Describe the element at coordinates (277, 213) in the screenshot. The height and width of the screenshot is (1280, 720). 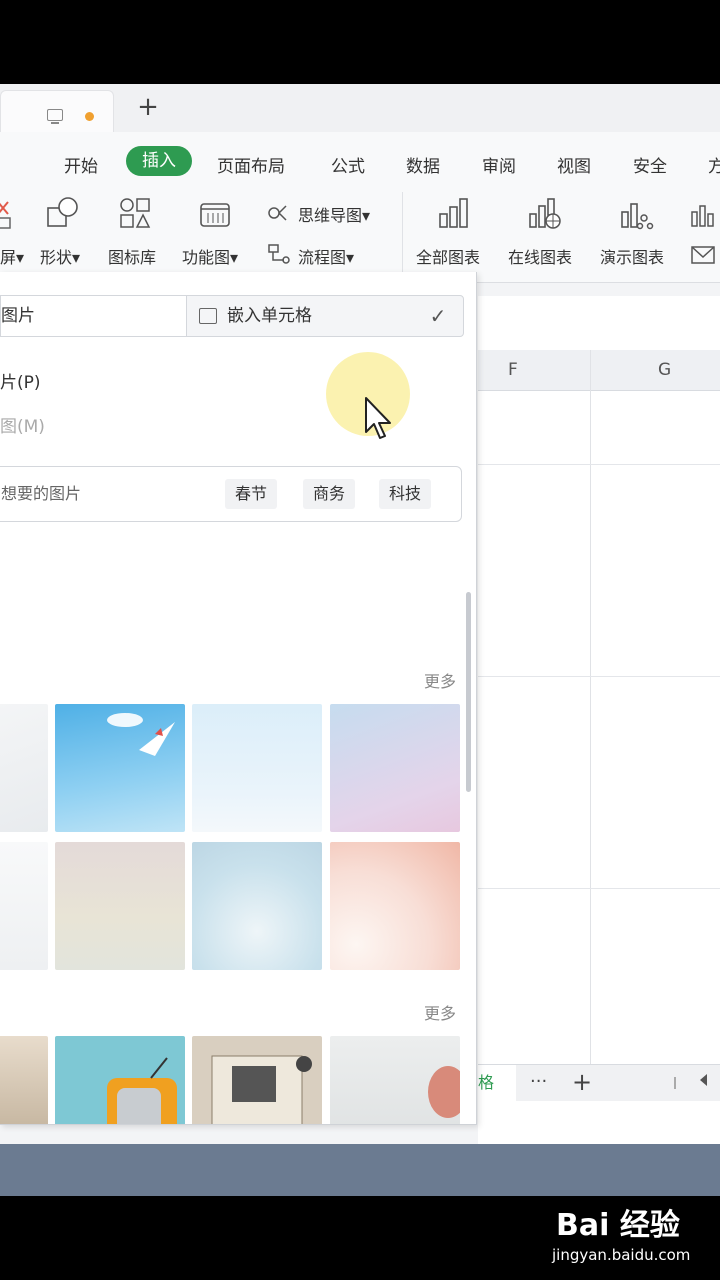
I see `mindmap-icon` at that location.